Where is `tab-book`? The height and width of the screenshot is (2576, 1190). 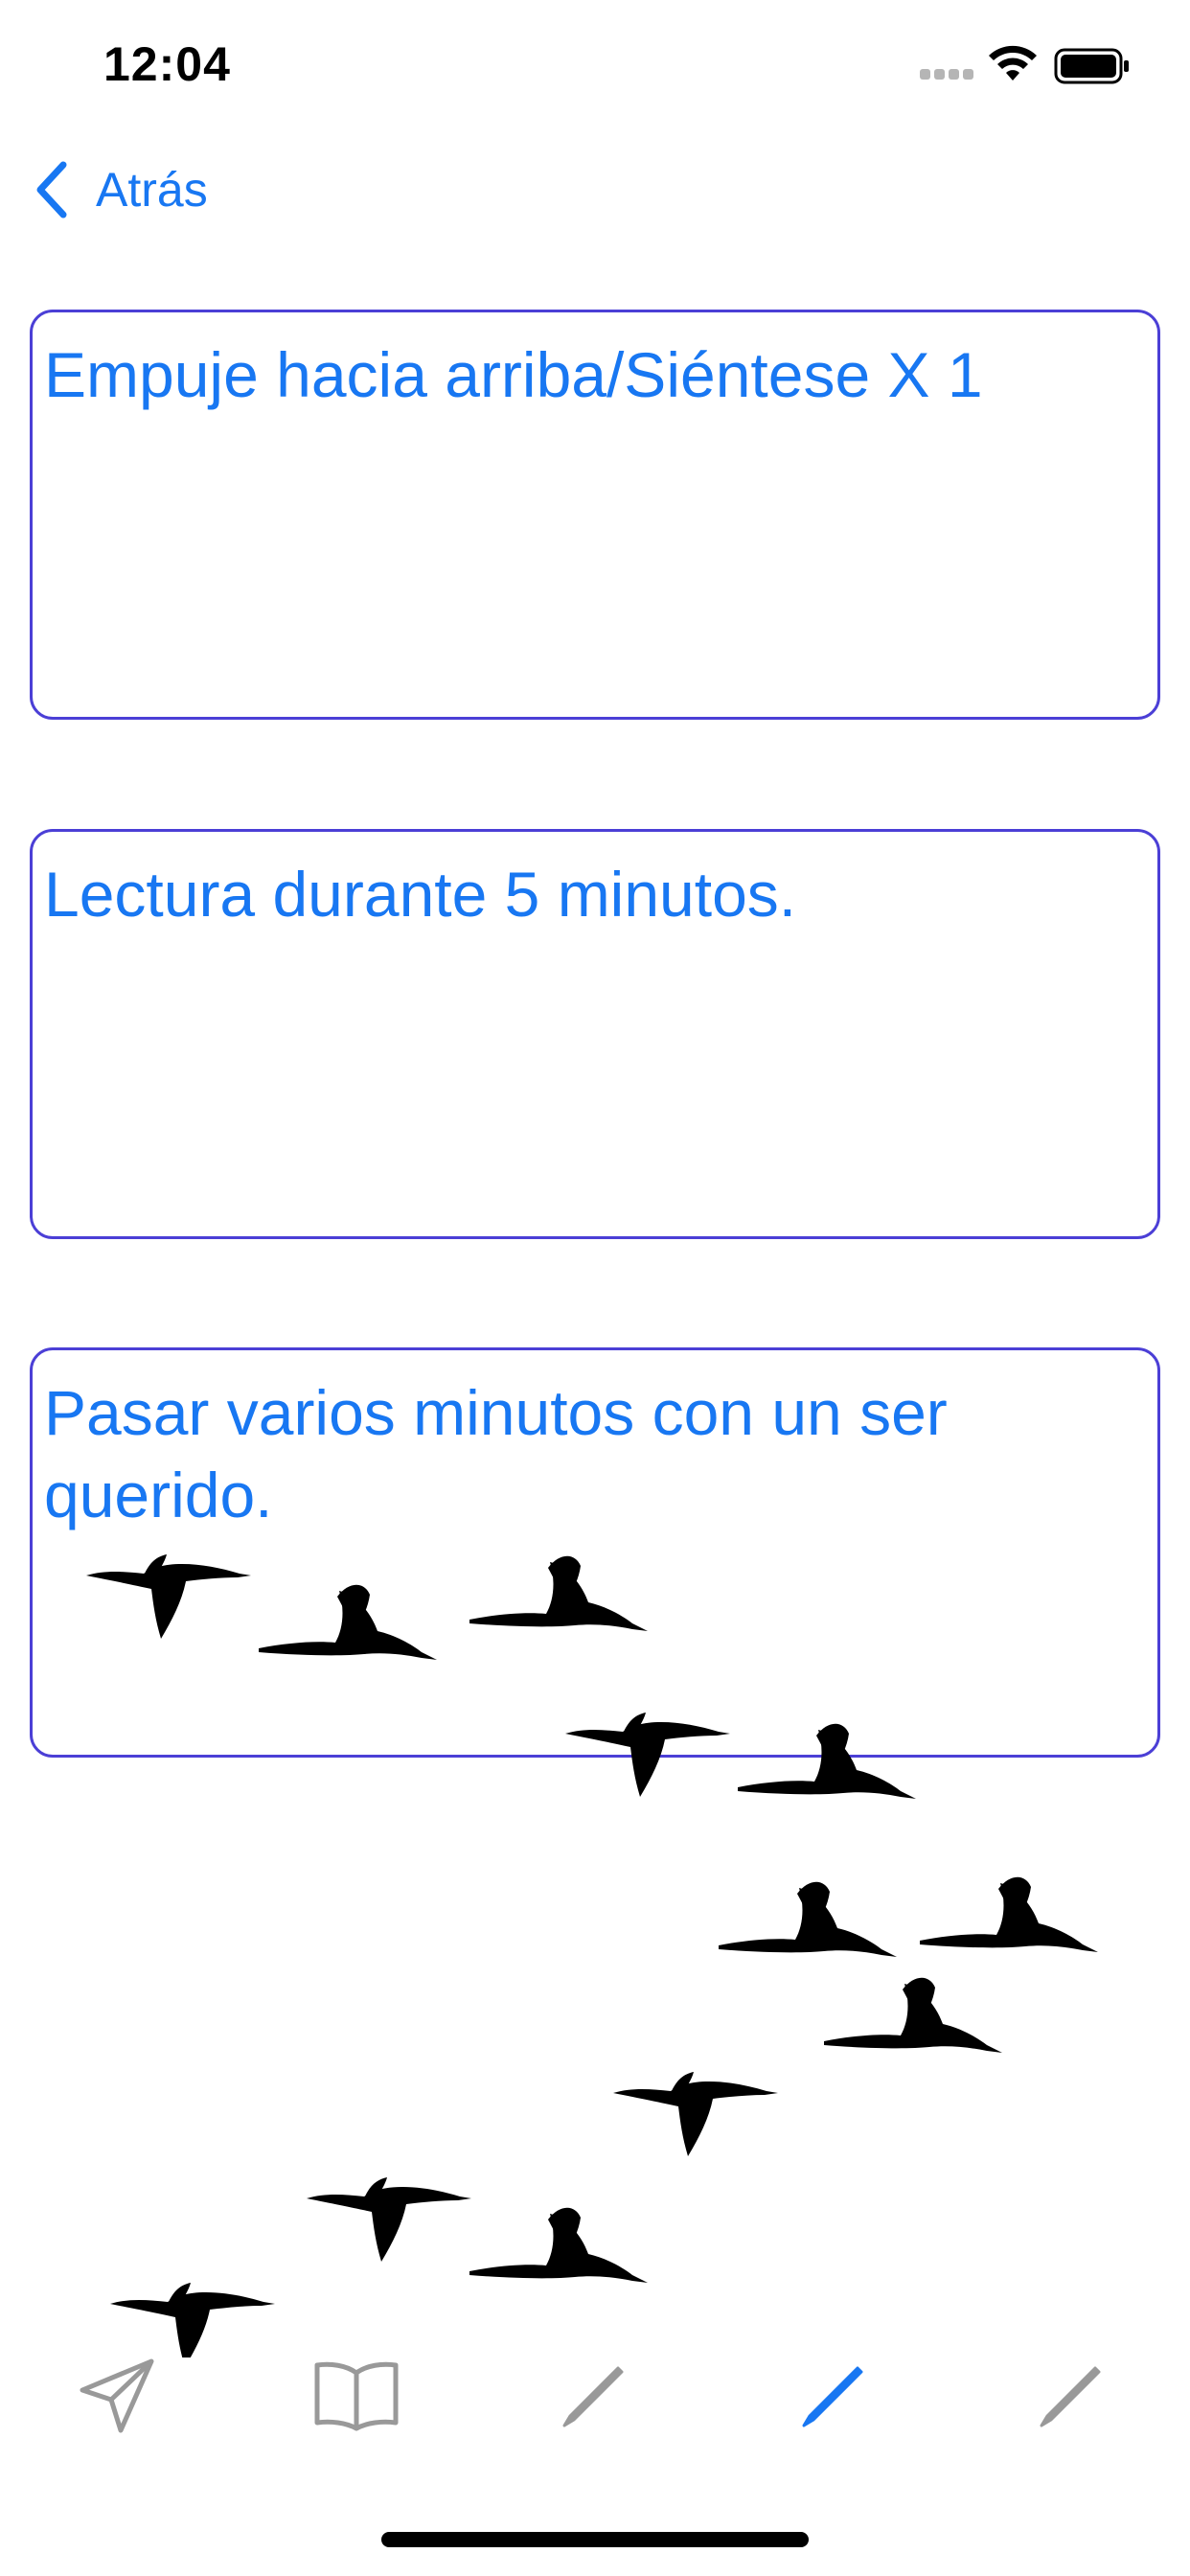
tab-book is located at coordinates (357, 2395).